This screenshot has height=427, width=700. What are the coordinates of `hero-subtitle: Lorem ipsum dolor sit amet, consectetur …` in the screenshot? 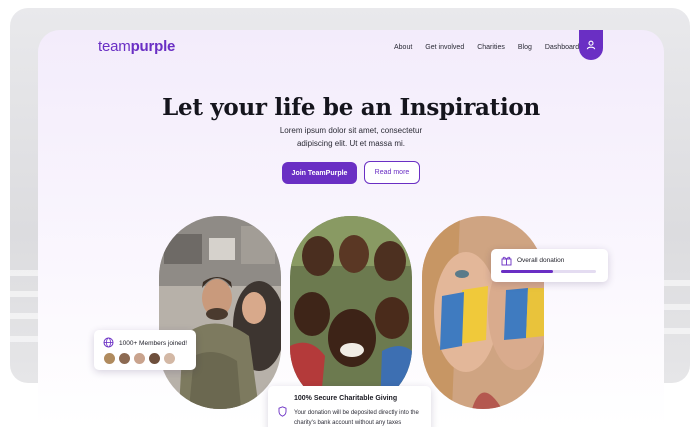 It's located at (351, 137).